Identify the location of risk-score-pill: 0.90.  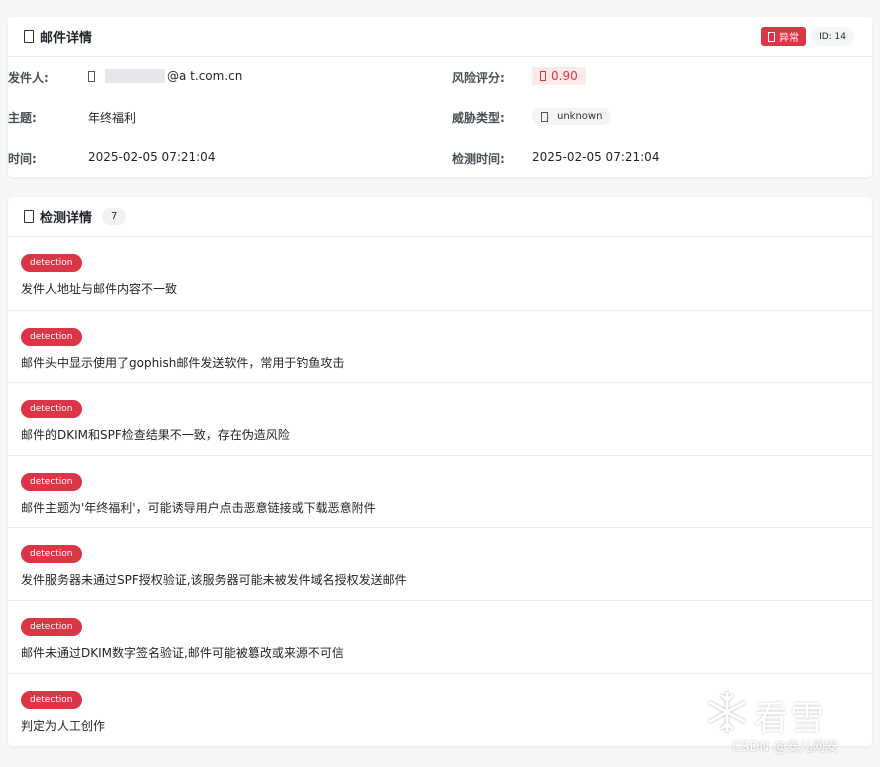
(559, 76).